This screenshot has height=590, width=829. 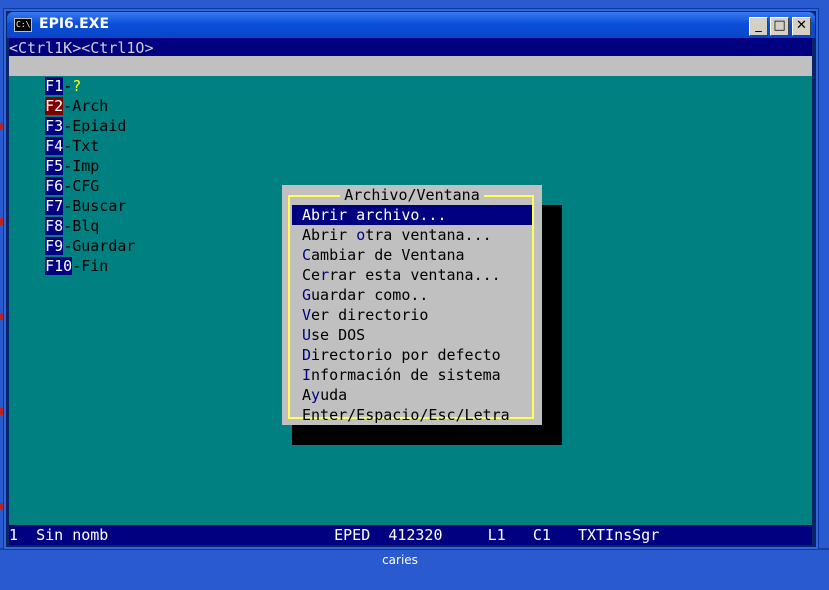 I want to click on minimize-button: _, so click(x=758, y=26).